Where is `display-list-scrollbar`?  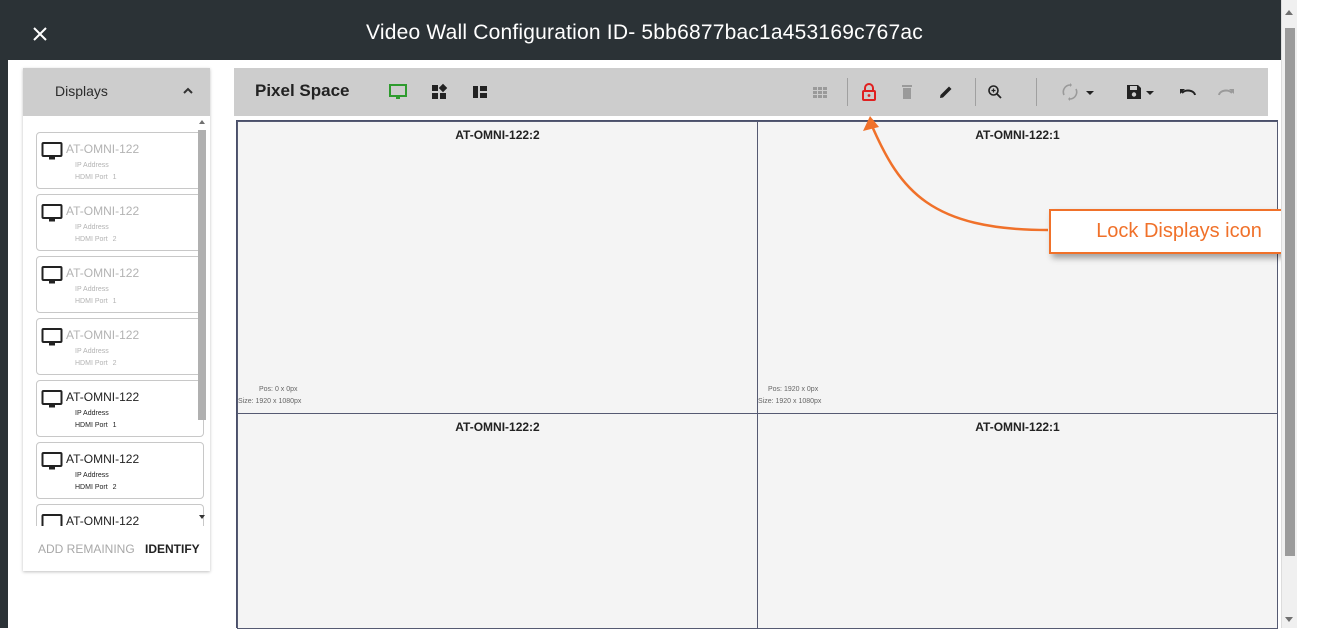
display-list-scrollbar is located at coordinates (202, 322).